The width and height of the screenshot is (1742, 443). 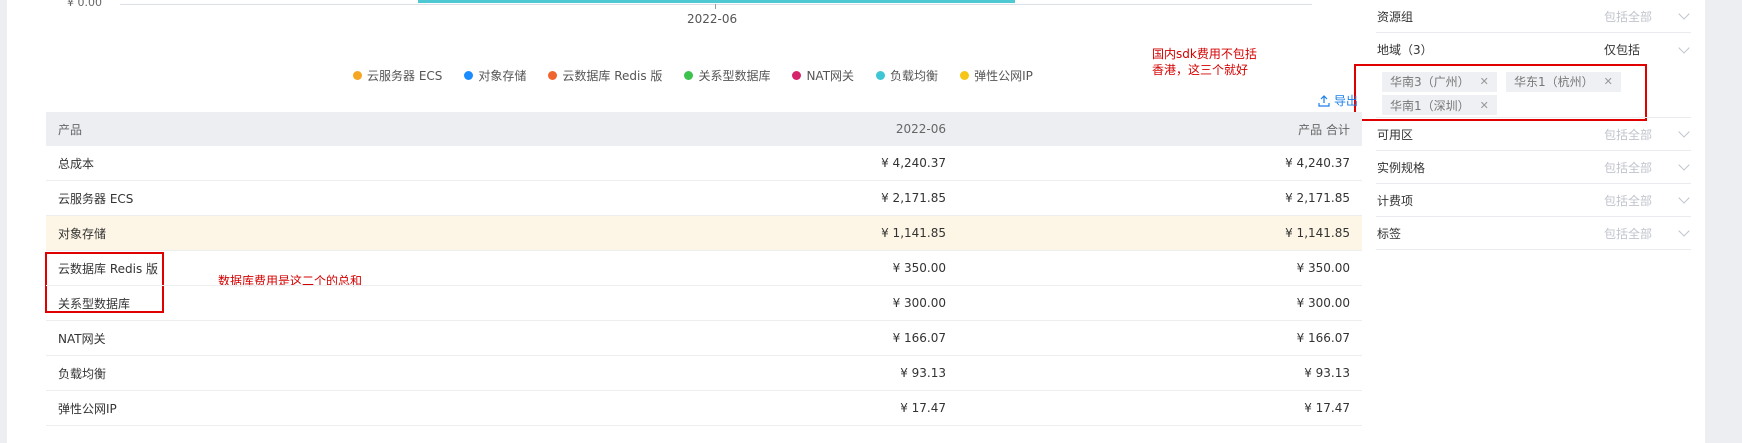 What do you see at coordinates (913, 163) in the screenshot?
I see `cell-month: ¥ 4,240.37` at bounding box center [913, 163].